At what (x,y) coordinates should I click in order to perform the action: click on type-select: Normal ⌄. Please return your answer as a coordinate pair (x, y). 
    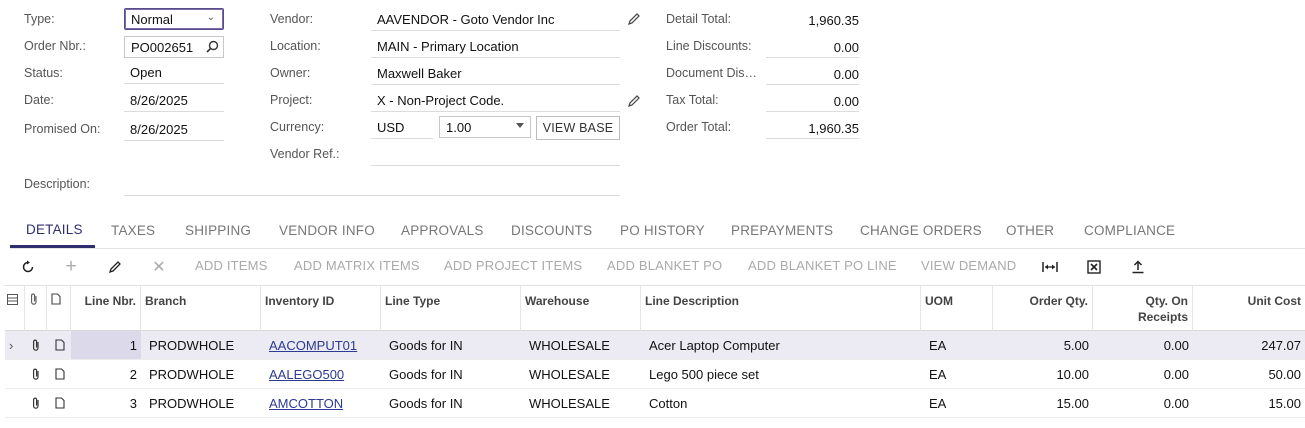
    Looking at the image, I should click on (174, 19).